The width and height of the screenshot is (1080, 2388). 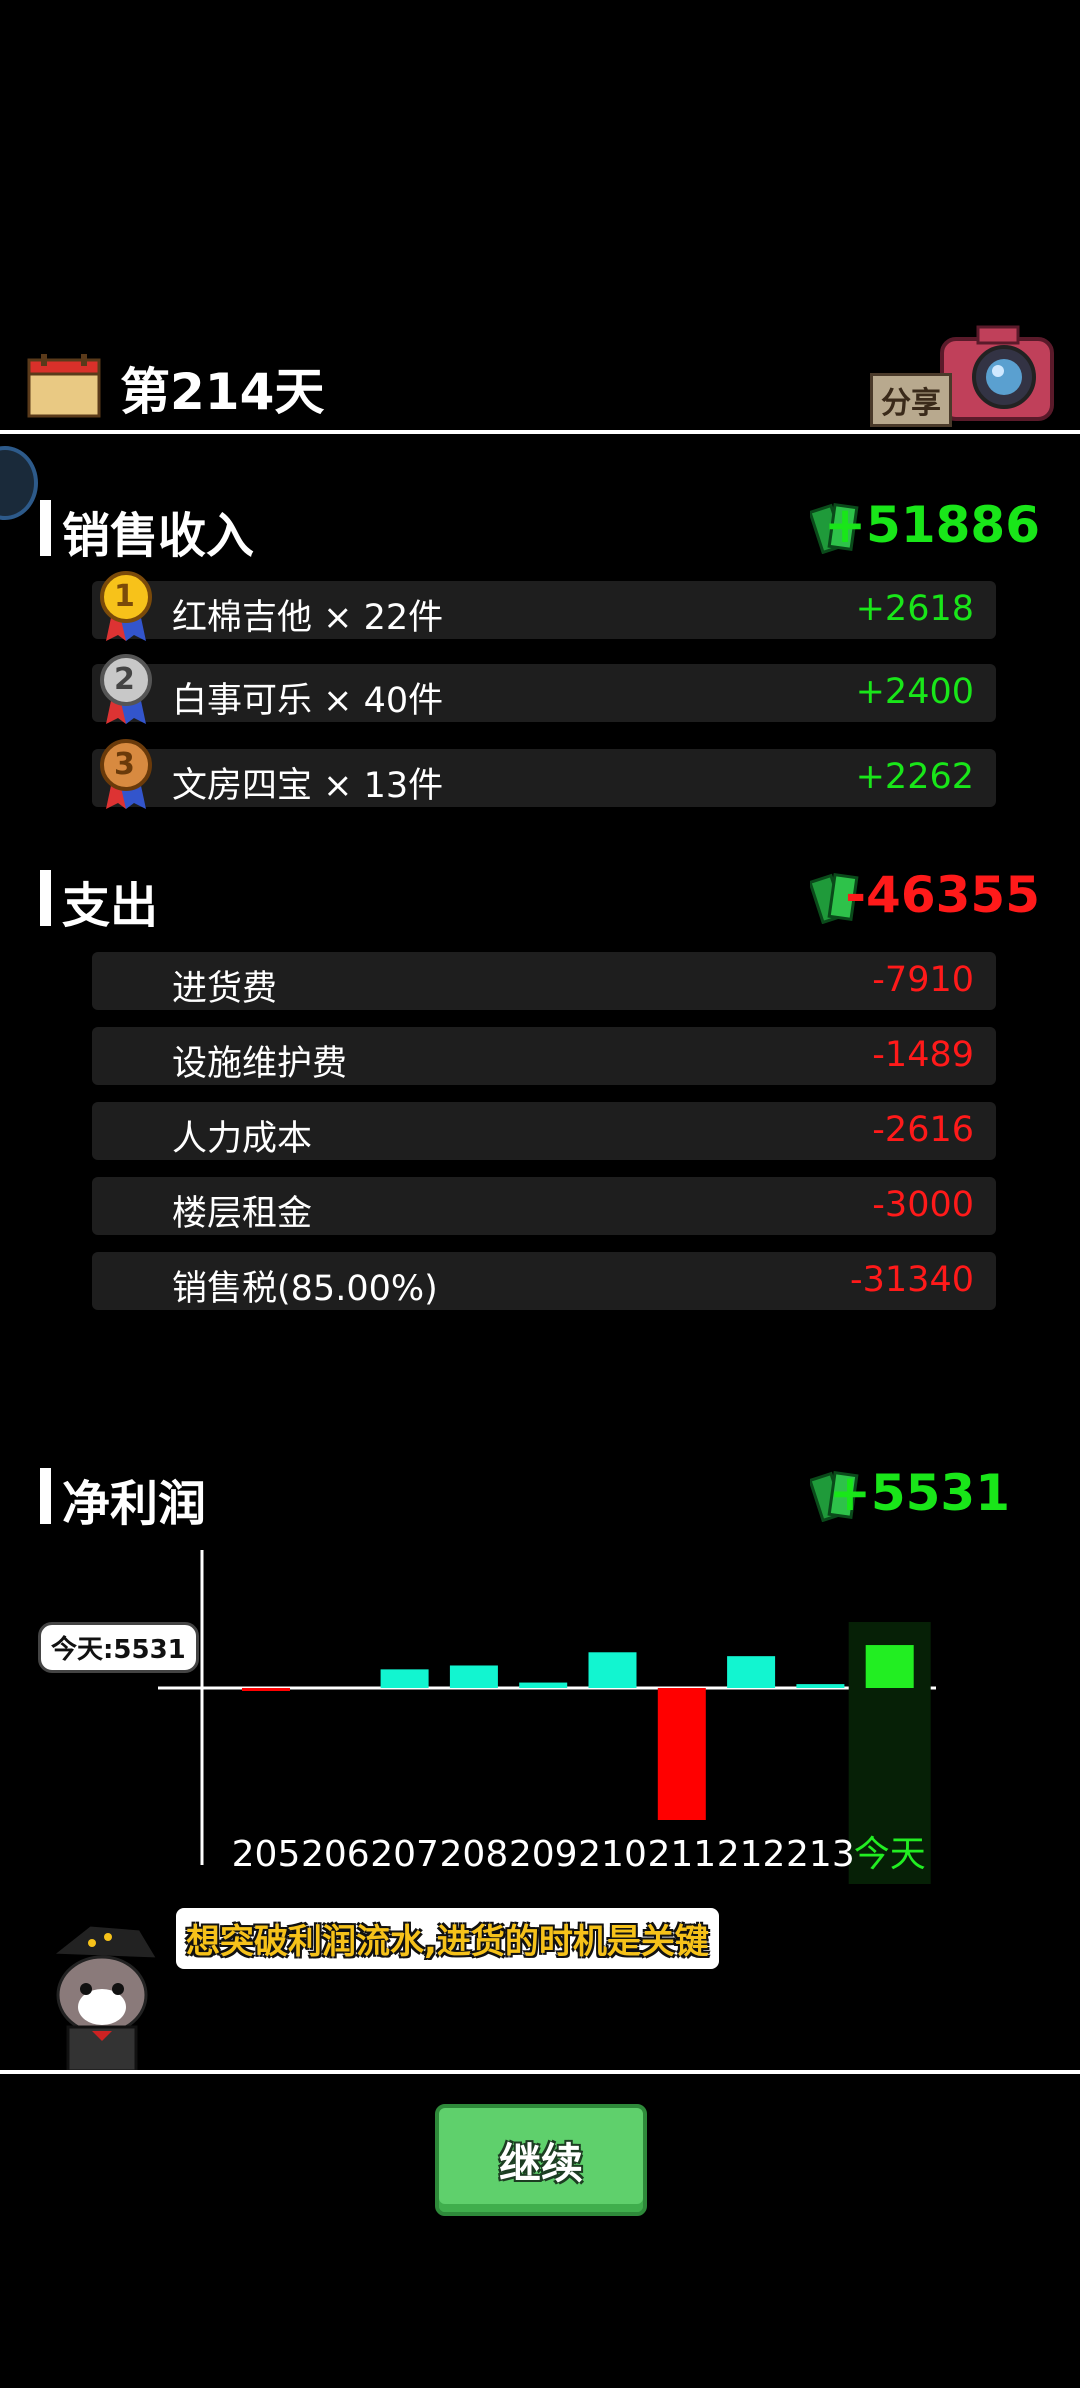 I want to click on income-item-label: 文房四宝 × 13件, so click(x=308, y=786).